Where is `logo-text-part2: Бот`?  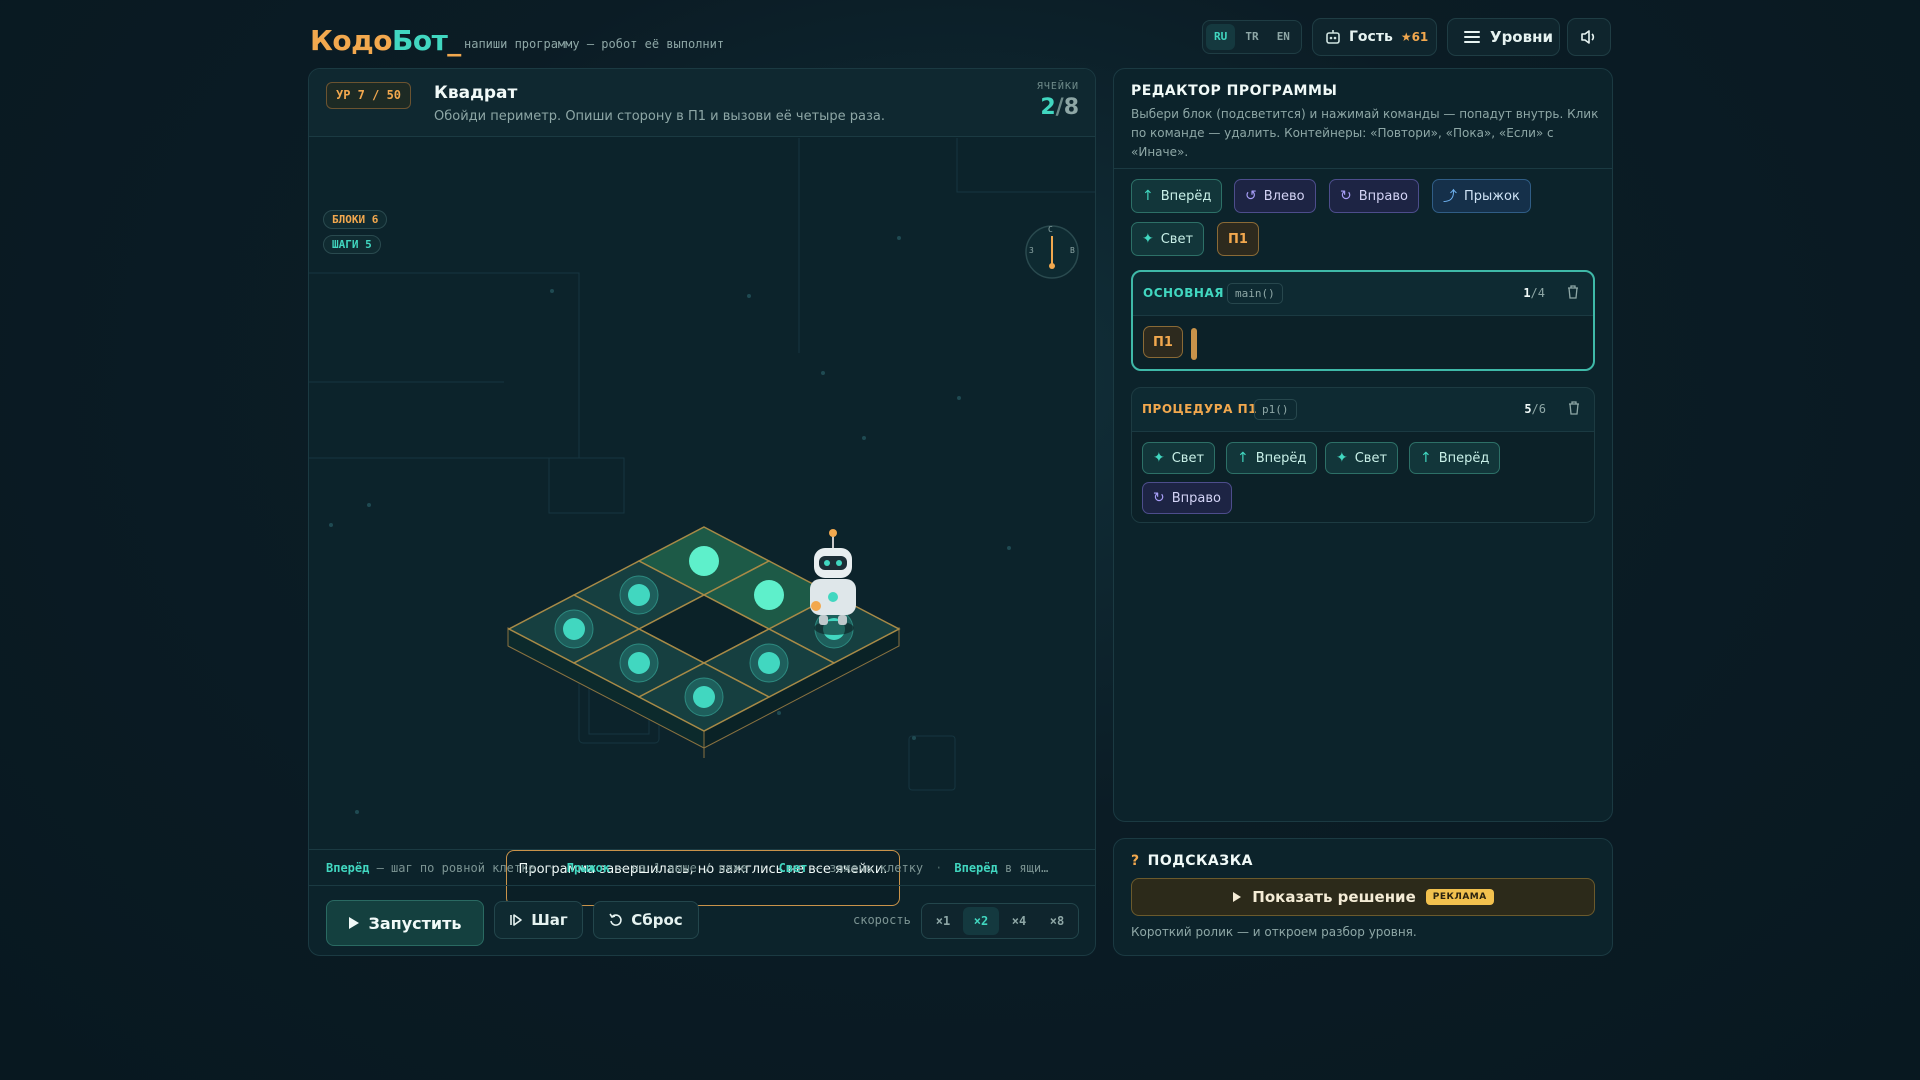
logo-text-part2: Бот is located at coordinates (419, 40).